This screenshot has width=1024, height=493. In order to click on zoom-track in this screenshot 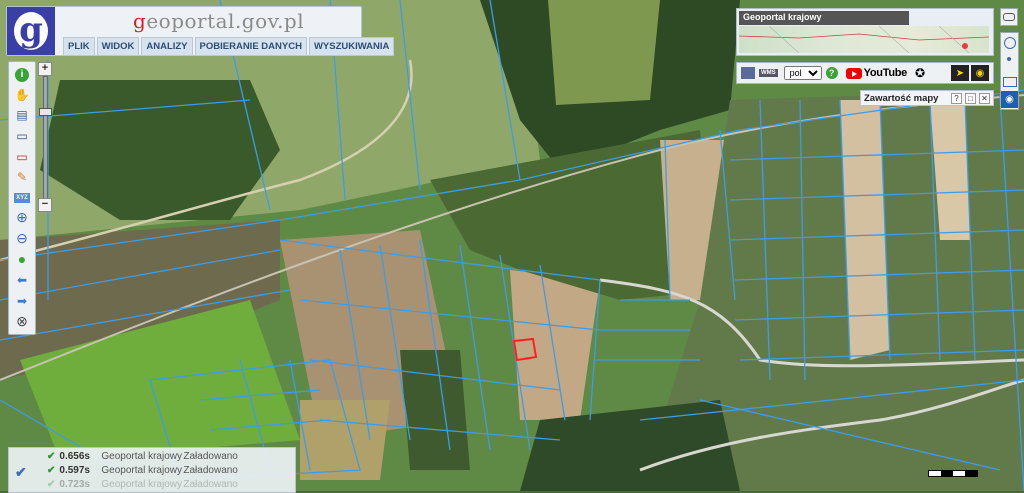, I will do `click(45, 138)`.